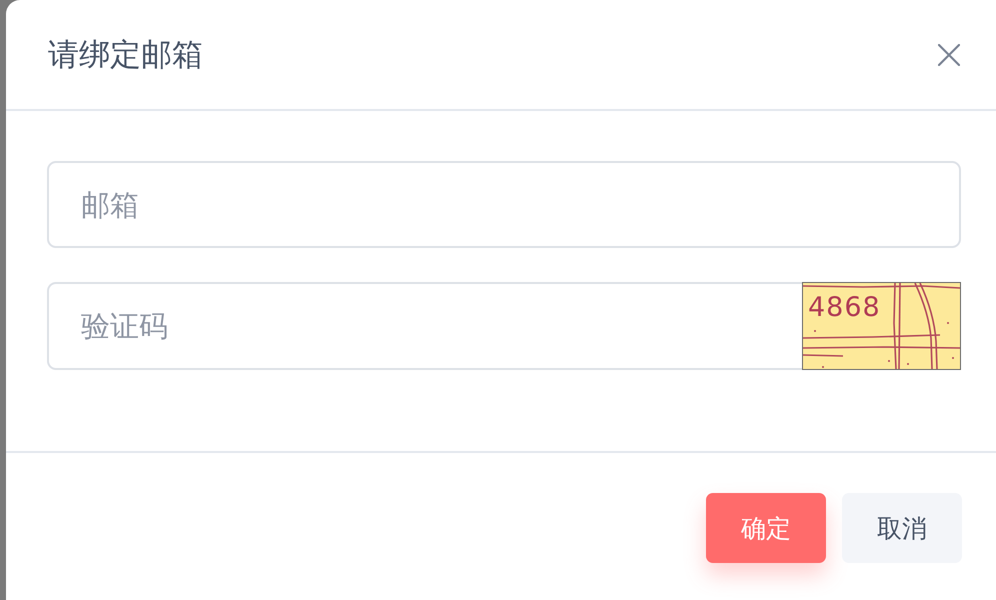 This screenshot has height=600, width=996. I want to click on email-field: 邮箱, so click(504, 204).